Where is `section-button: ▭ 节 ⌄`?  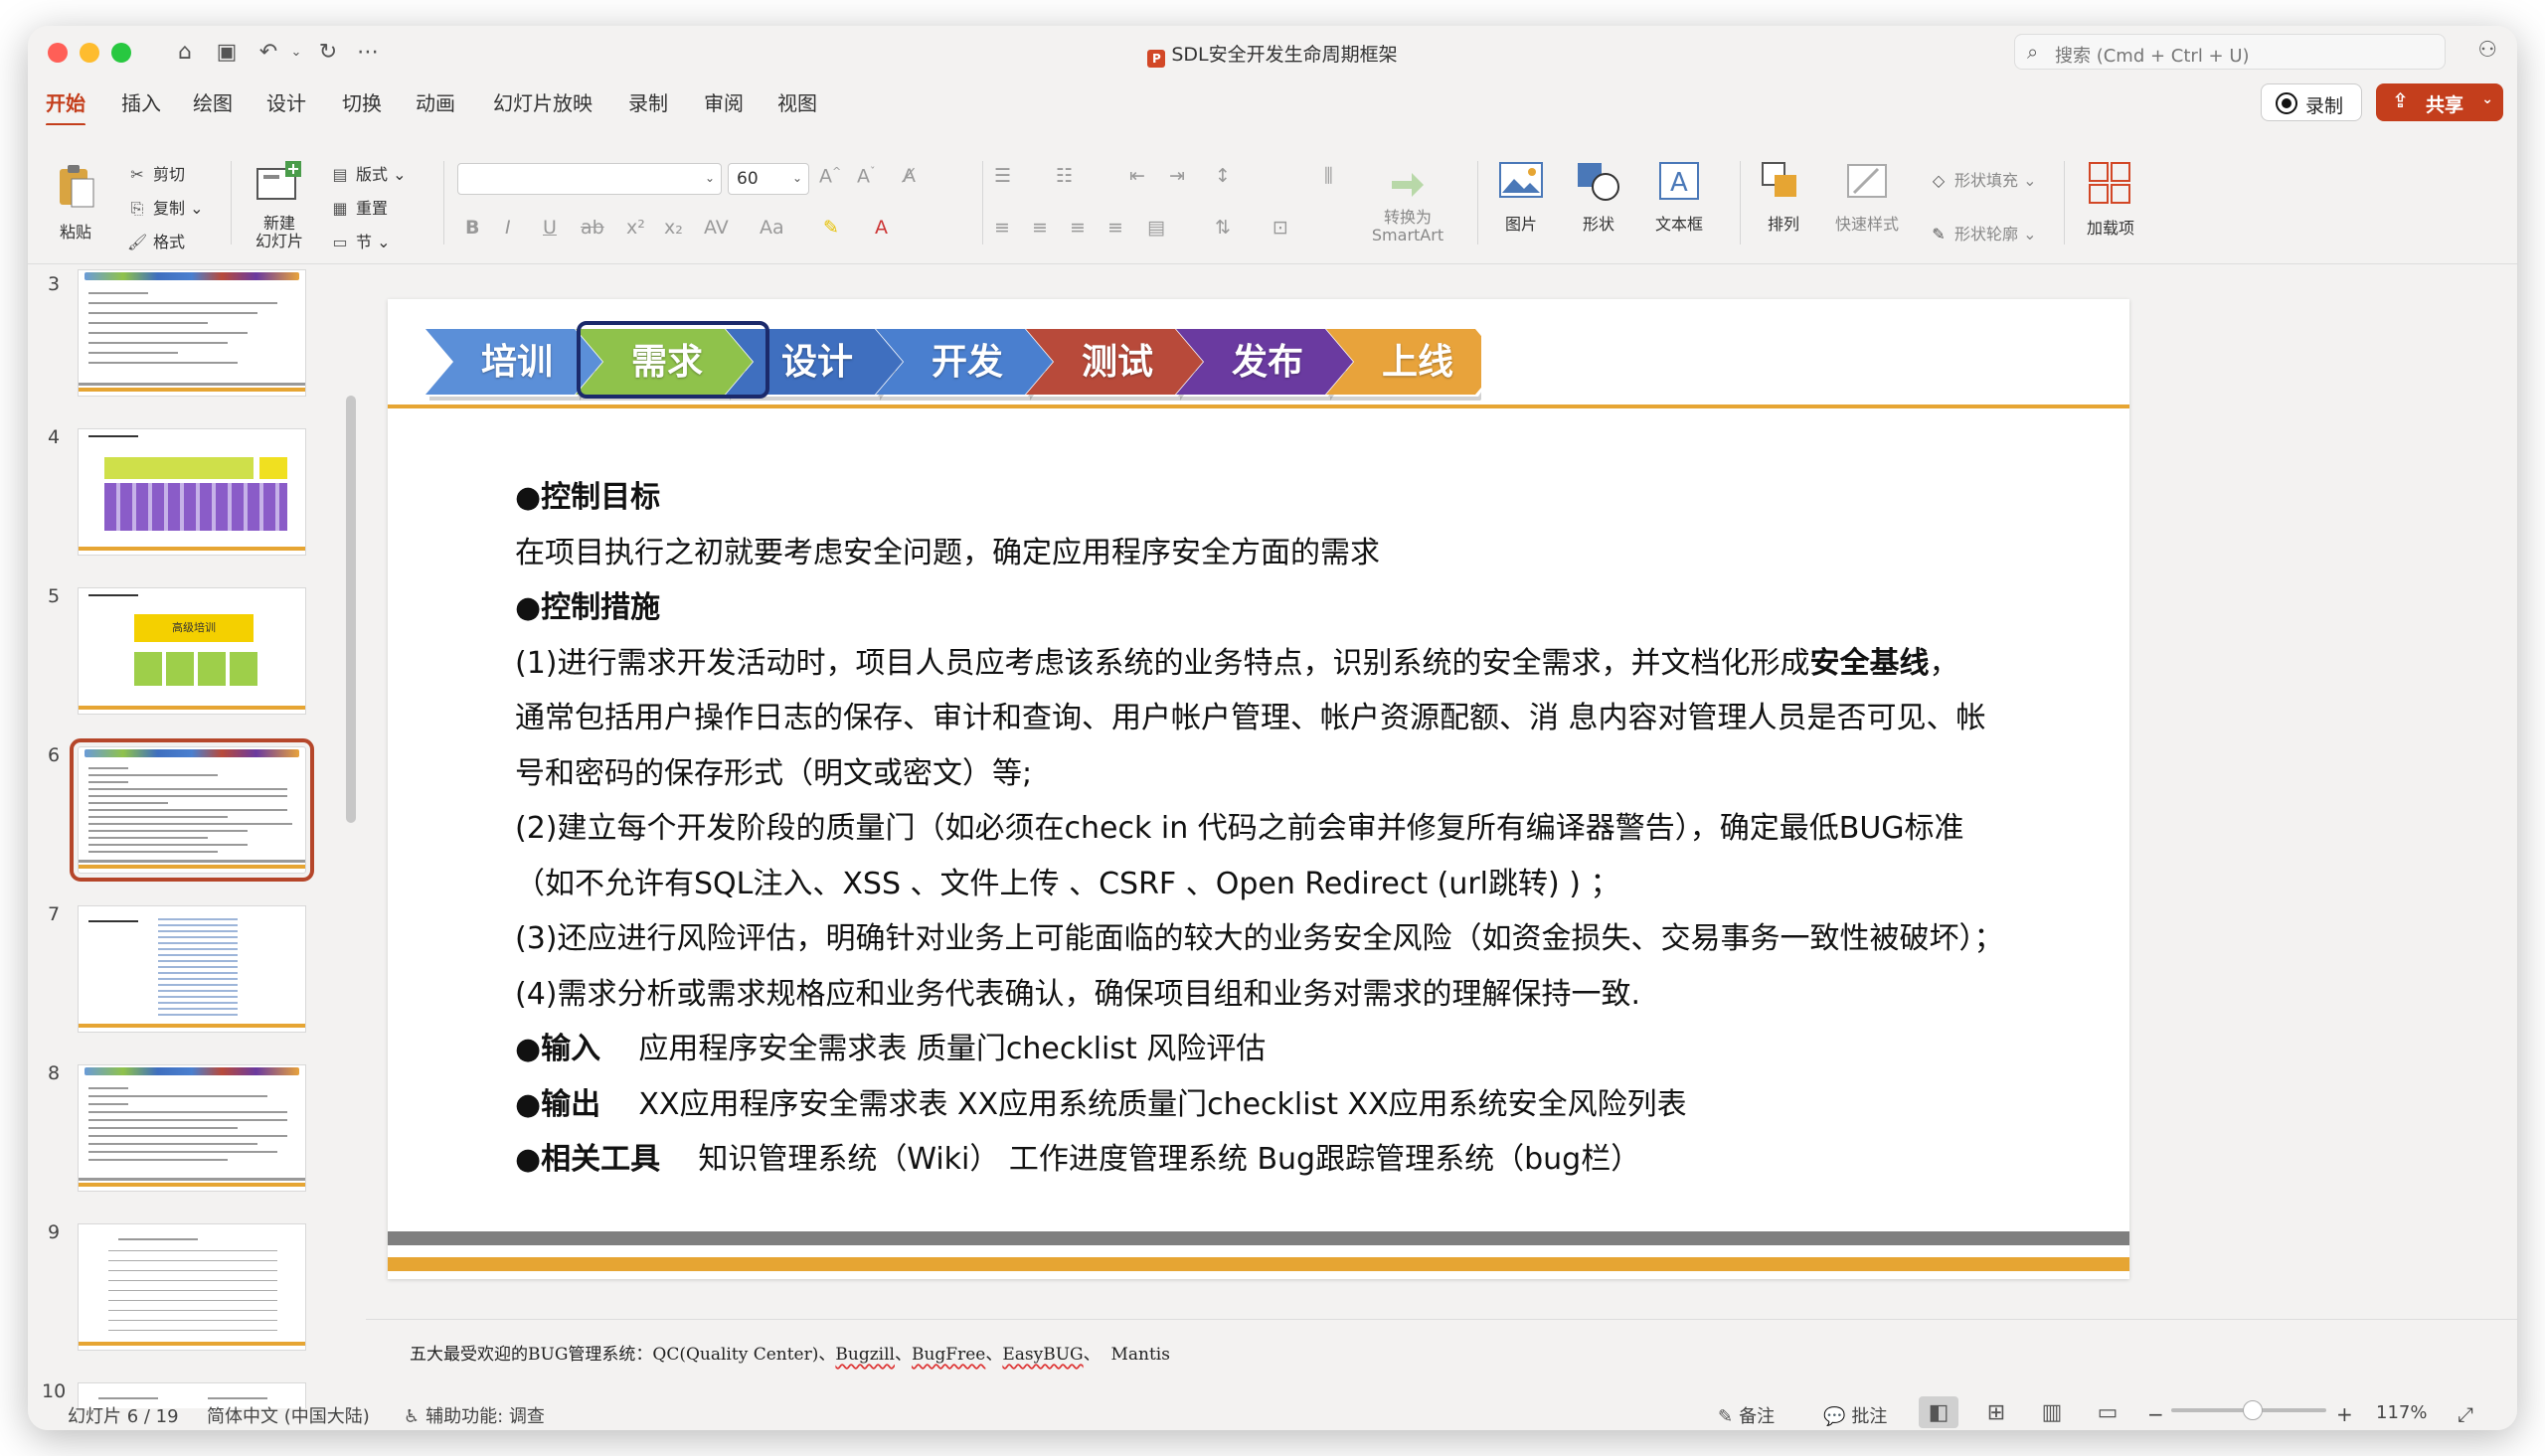
section-button: ▭ 节 ⌄ is located at coordinates (360, 240).